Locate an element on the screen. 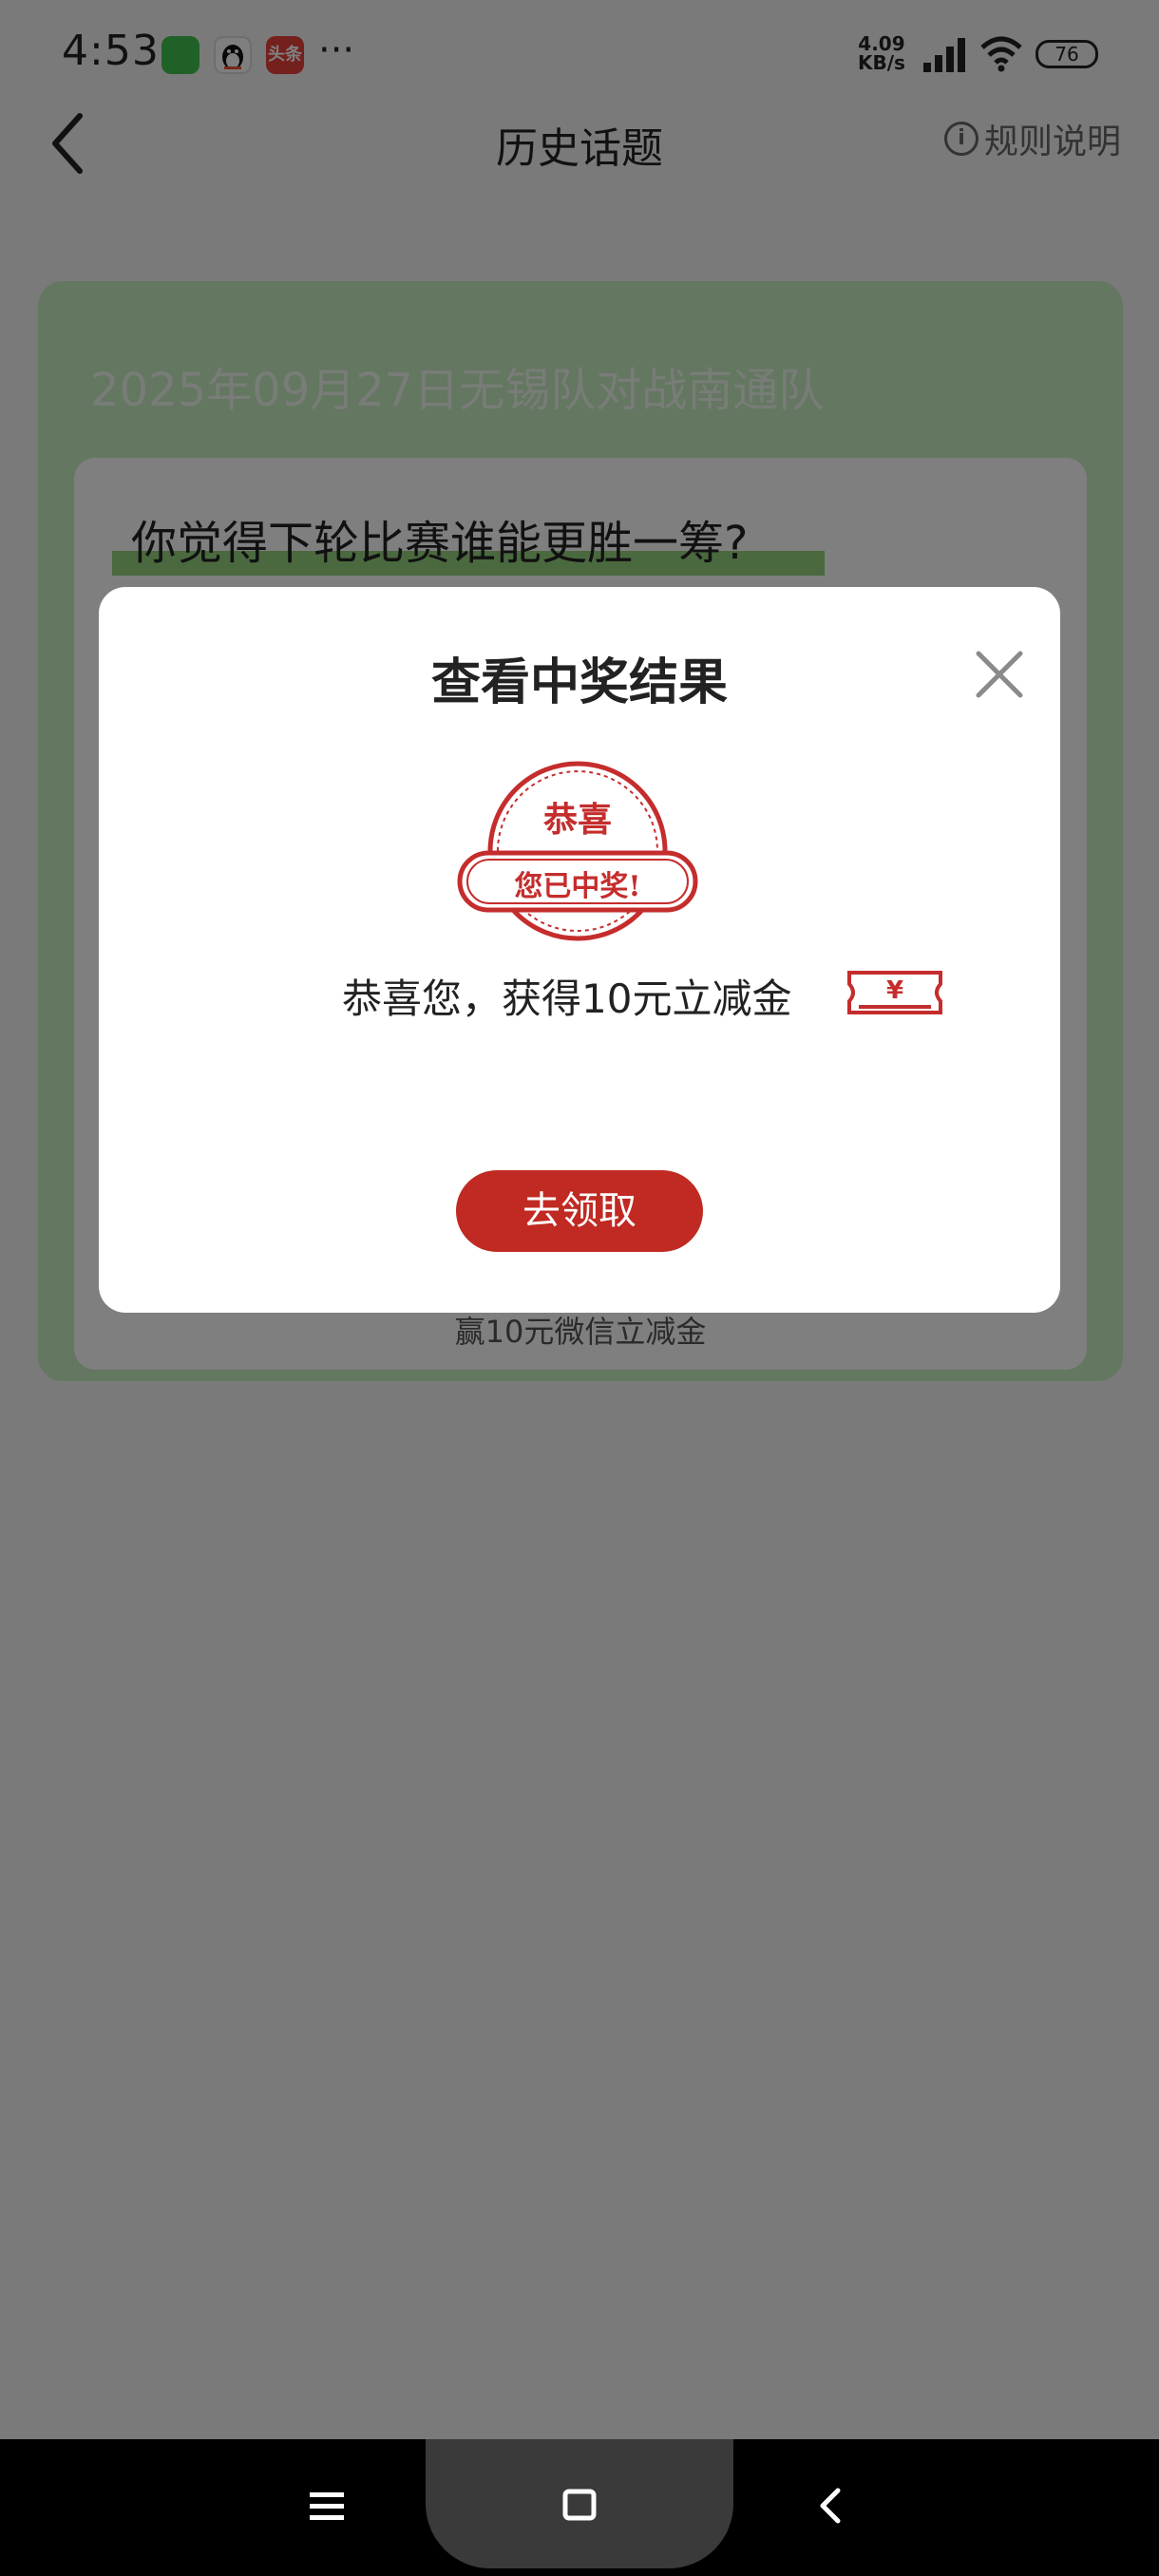 The height and width of the screenshot is (2576, 1159). modal-title: 查看中奖结果 is located at coordinates (579, 682).